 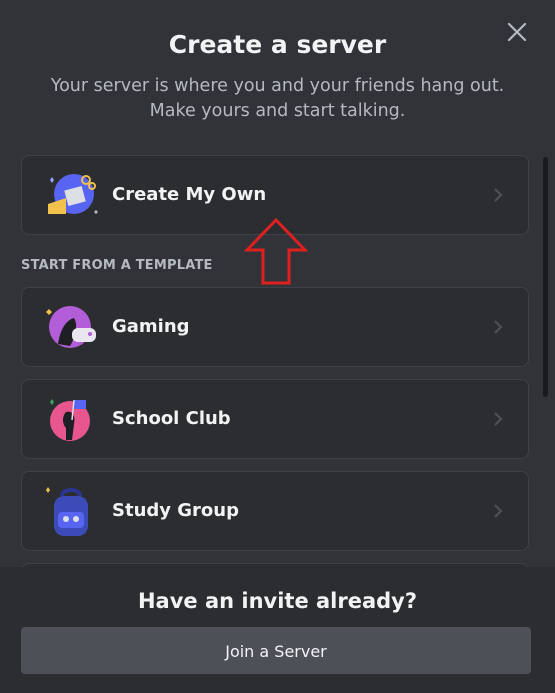 What do you see at coordinates (275, 327) in the screenshot?
I see `template-gaming-button: Gaming` at bounding box center [275, 327].